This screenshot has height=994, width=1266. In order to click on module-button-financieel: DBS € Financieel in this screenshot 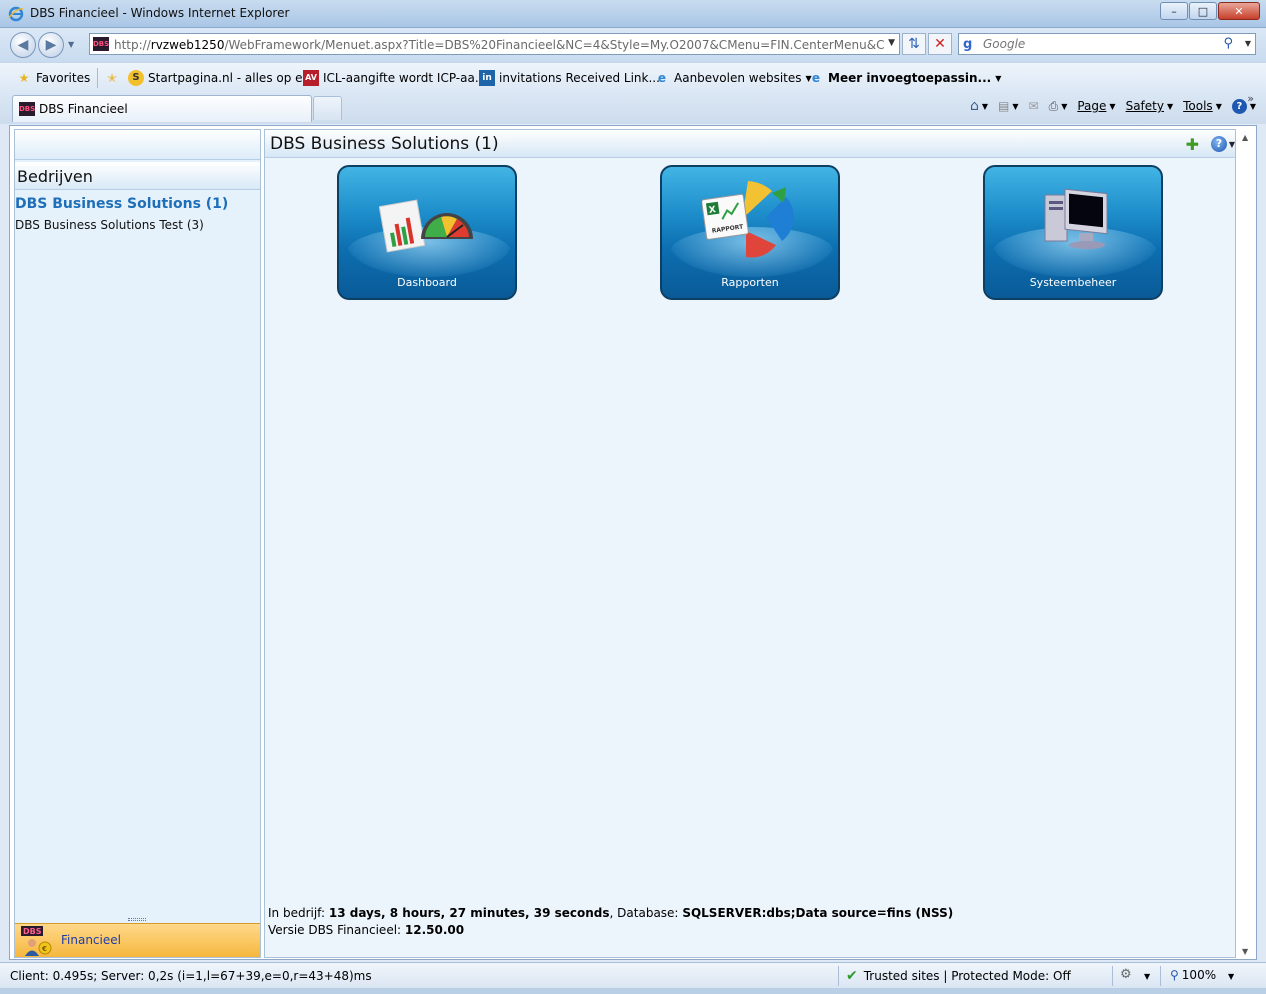, I will do `click(137, 940)`.